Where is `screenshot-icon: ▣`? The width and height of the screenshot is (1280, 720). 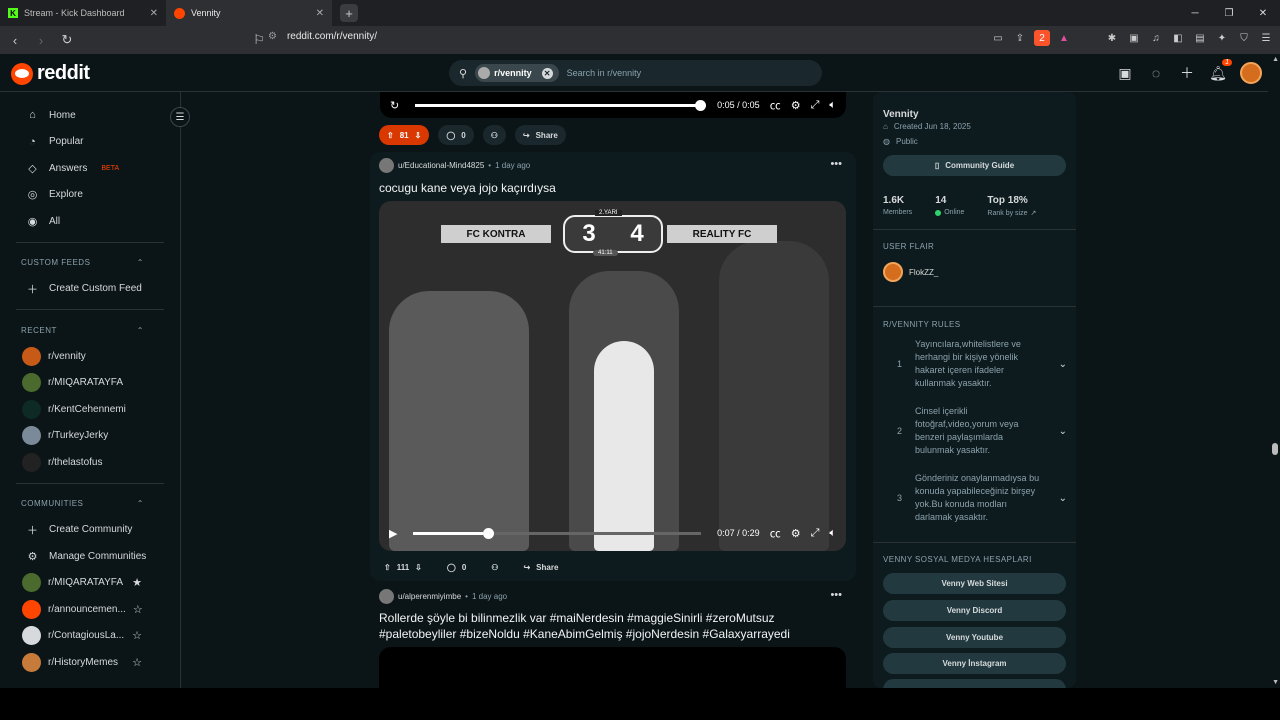 screenshot-icon: ▣ is located at coordinates (1134, 38).